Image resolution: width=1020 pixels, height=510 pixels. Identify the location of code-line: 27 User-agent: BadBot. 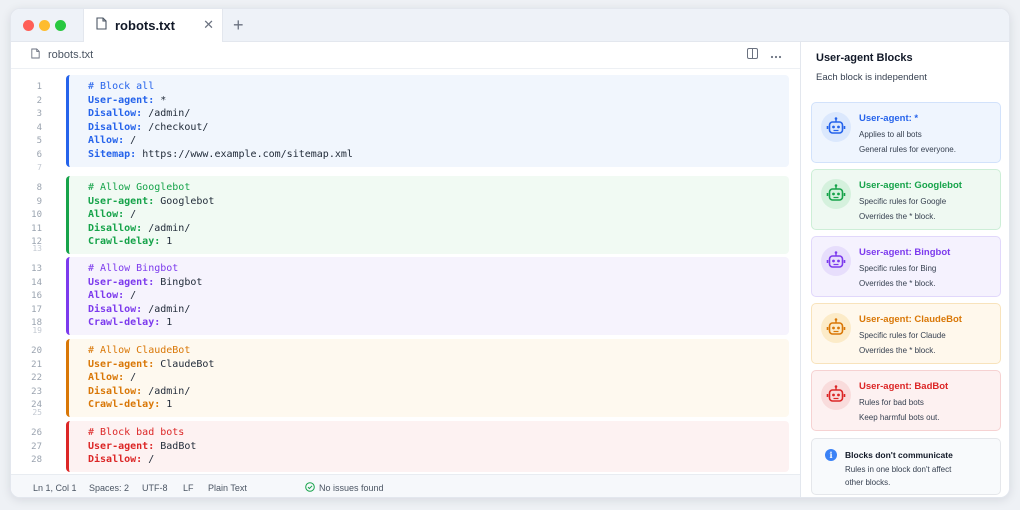
(405, 447).